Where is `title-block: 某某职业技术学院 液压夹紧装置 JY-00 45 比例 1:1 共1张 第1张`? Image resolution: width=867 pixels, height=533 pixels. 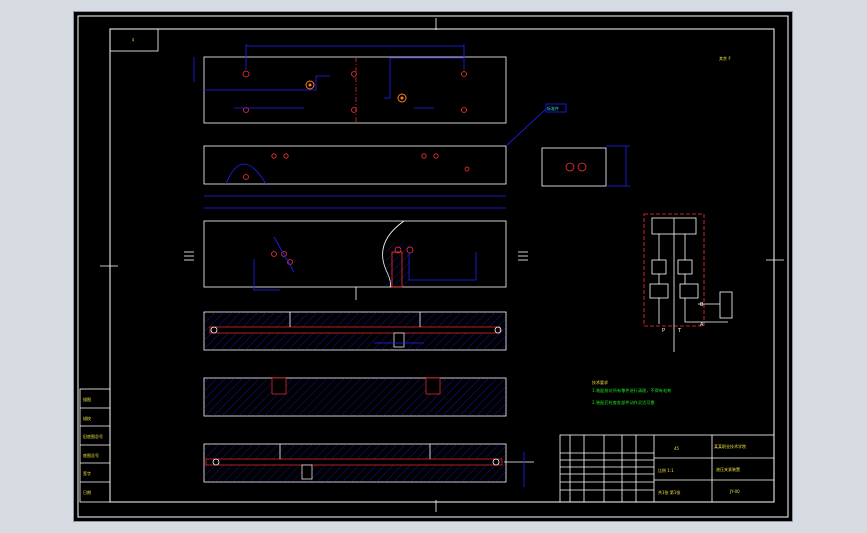
title-block: 某某职业技术学院 液压夹紧装置 JY-00 45 比例 1:1 共1张 第1张 is located at coordinates (667, 468).